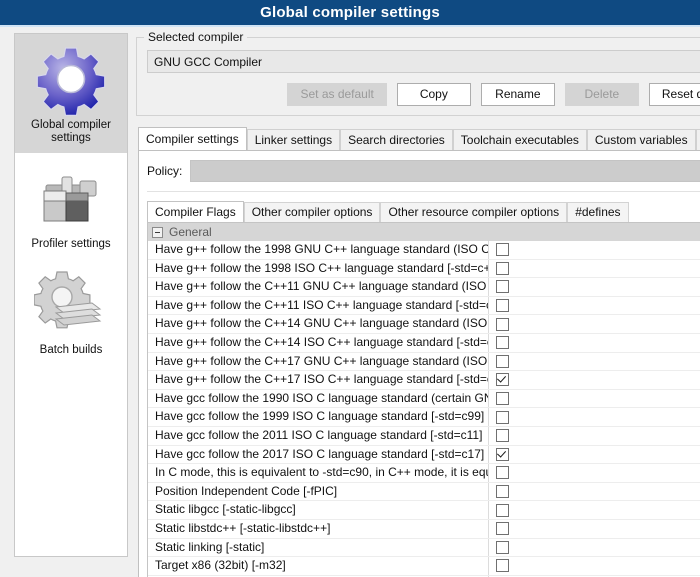 The width and height of the screenshot is (700, 577). Describe the element at coordinates (318, 547) in the screenshot. I see `flag-label: Static linking [-static]` at that location.